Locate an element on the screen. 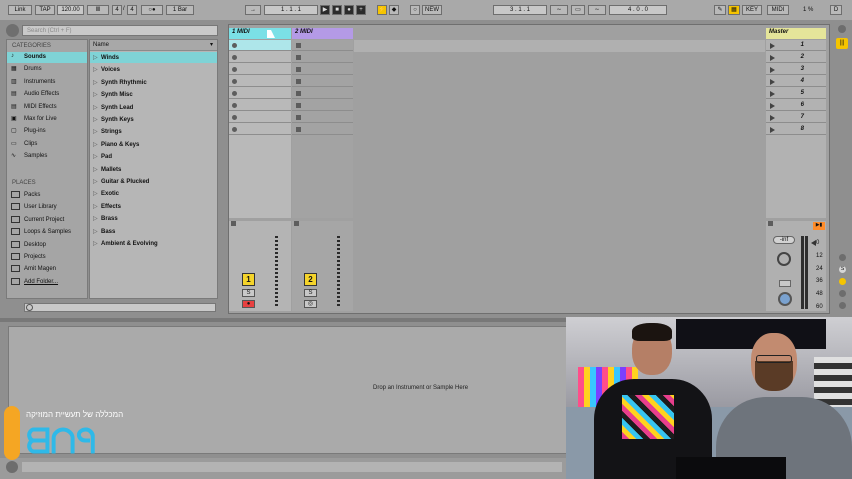 The width and height of the screenshot is (852, 479). scene-slot: 7 is located at coordinates (796, 117).